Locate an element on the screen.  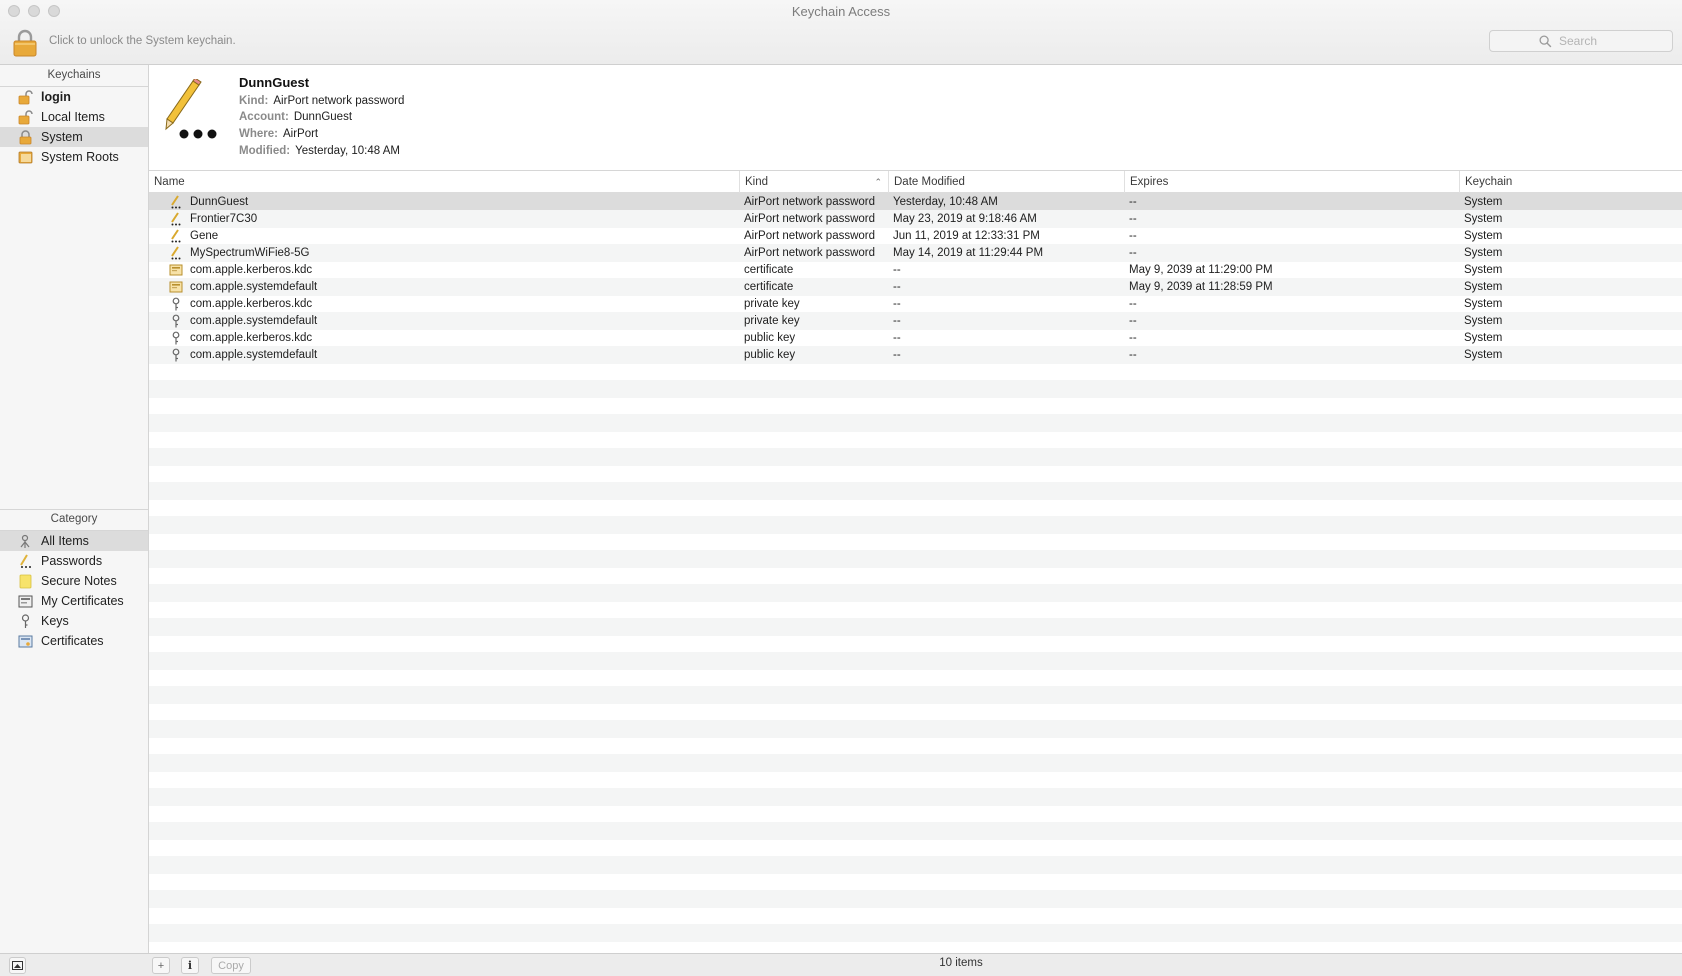
sidebar-item-system-roots: System Roots is located at coordinates (74, 157).